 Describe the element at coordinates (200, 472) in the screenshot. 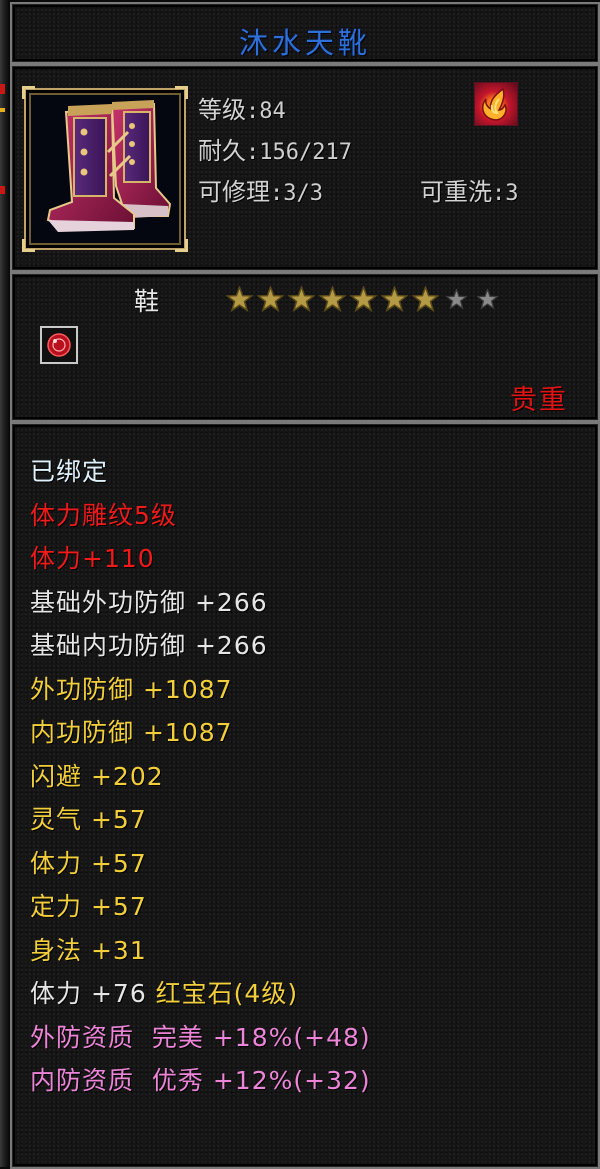

I see `attribute-row: 已绑定` at that location.